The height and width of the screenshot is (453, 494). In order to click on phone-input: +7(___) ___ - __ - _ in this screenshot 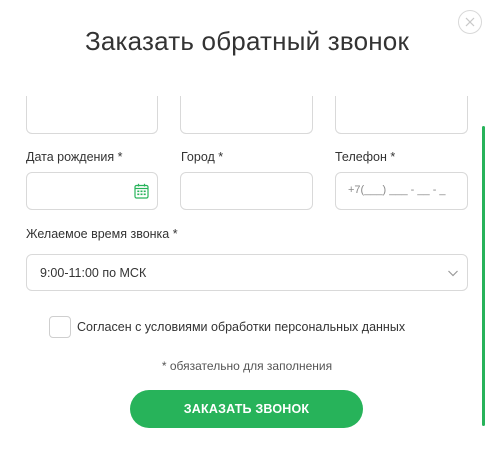, I will do `click(401, 191)`.